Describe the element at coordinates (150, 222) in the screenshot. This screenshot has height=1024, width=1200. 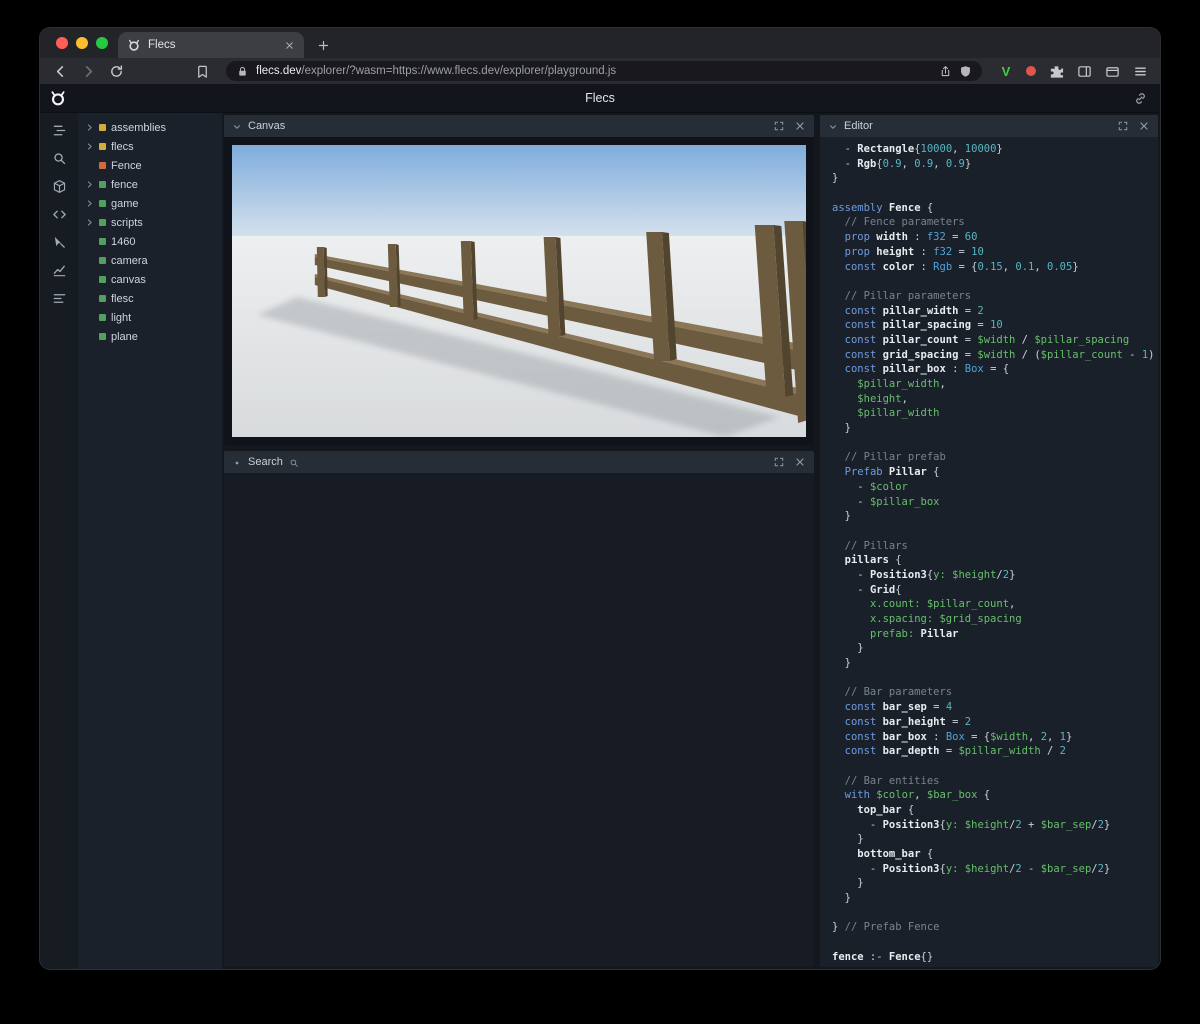
I see `tree-item-scripts: scripts` at that location.